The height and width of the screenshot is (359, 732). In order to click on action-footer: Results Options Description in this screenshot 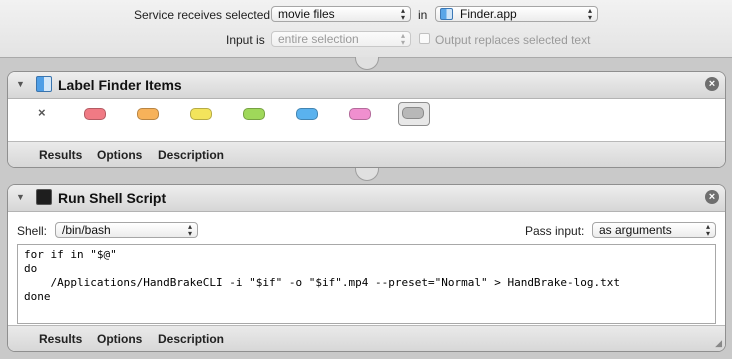, I will do `click(366, 154)`.